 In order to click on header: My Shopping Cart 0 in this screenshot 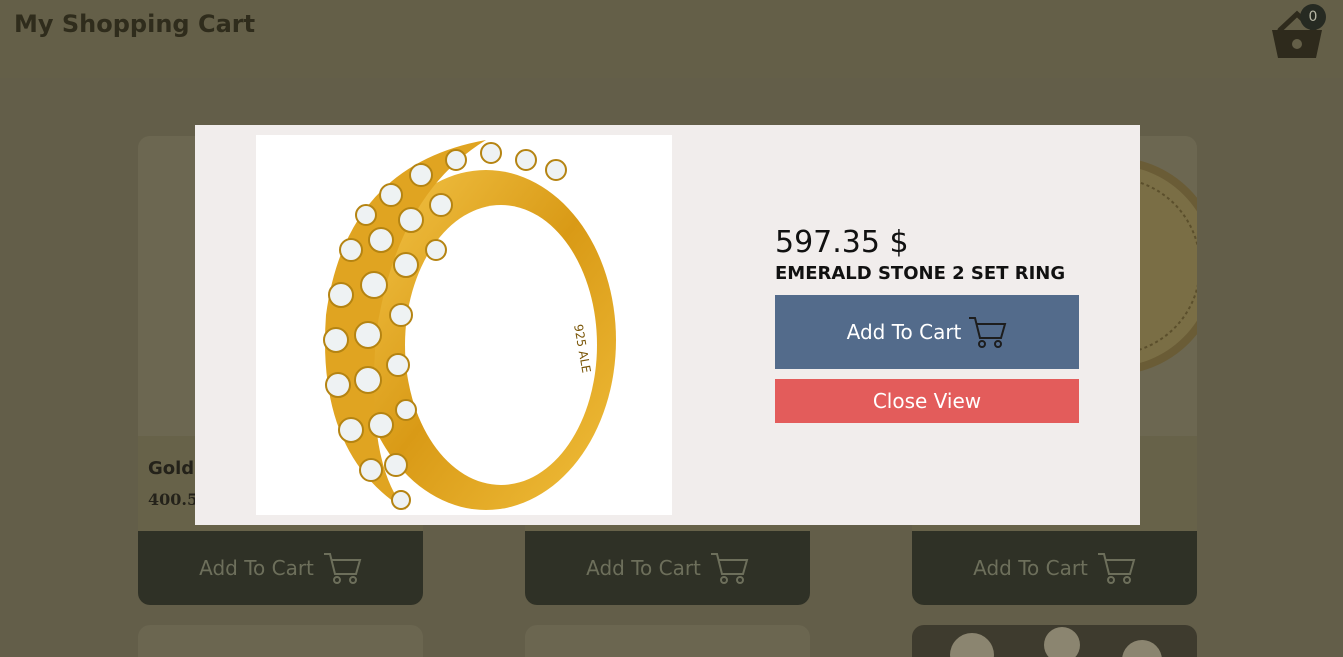, I will do `click(671, 39)`.